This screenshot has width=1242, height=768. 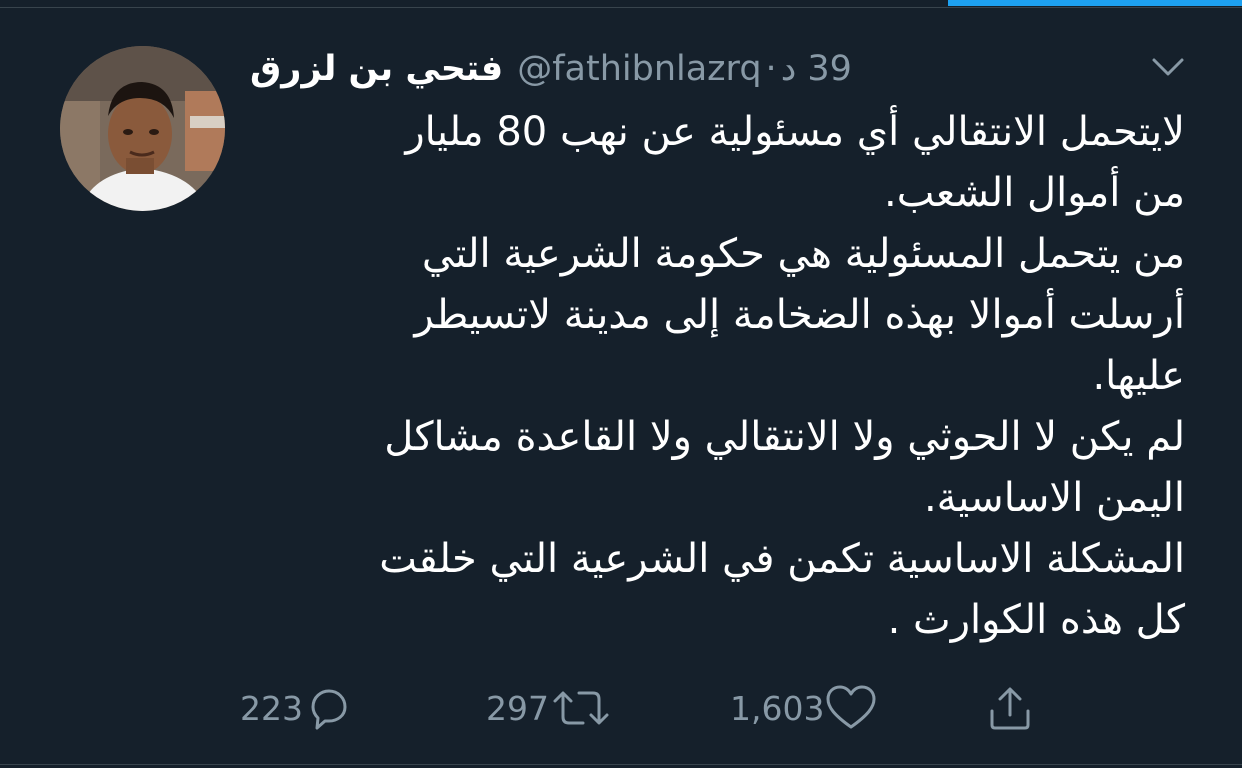 What do you see at coordinates (376, 69) in the screenshot?
I see `display-name: فتحي بن لزرق` at bounding box center [376, 69].